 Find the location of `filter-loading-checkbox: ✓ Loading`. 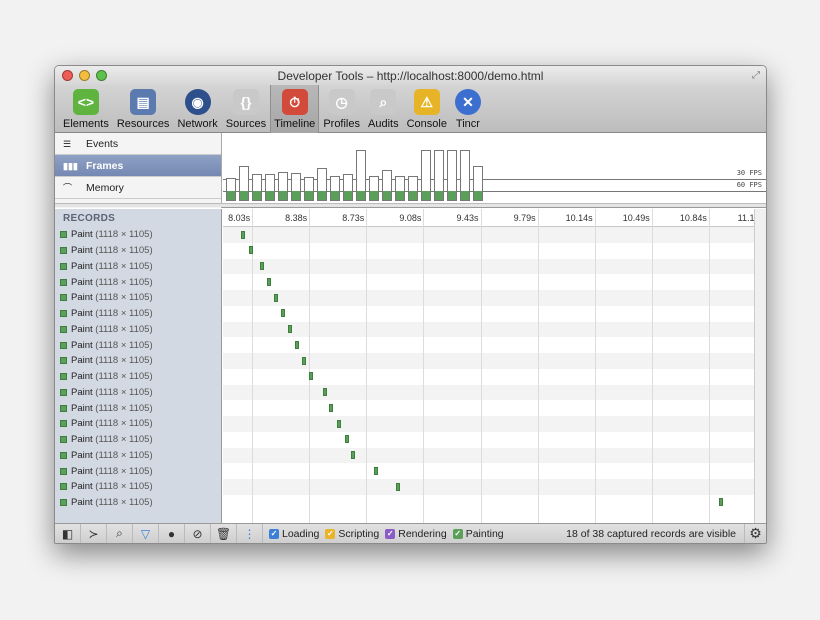

filter-loading-checkbox: ✓ Loading is located at coordinates (294, 534).